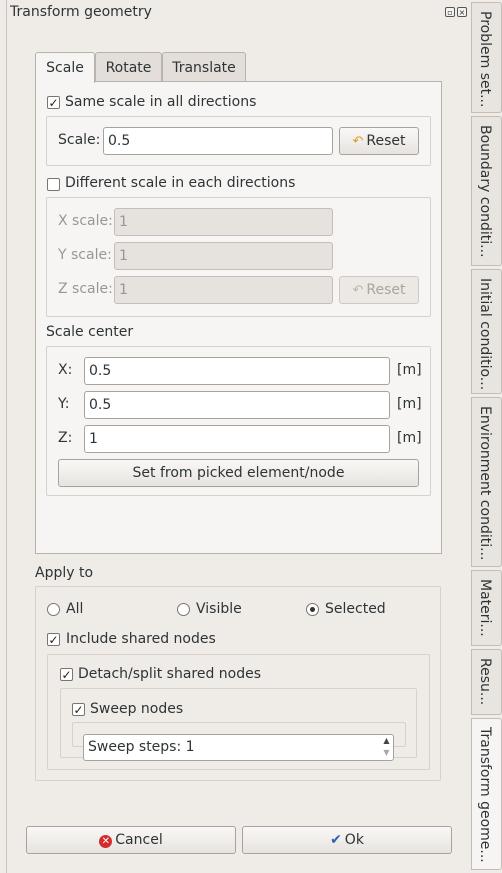 The width and height of the screenshot is (502, 873). I want to click on z-scale-input: 1, so click(223, 290).